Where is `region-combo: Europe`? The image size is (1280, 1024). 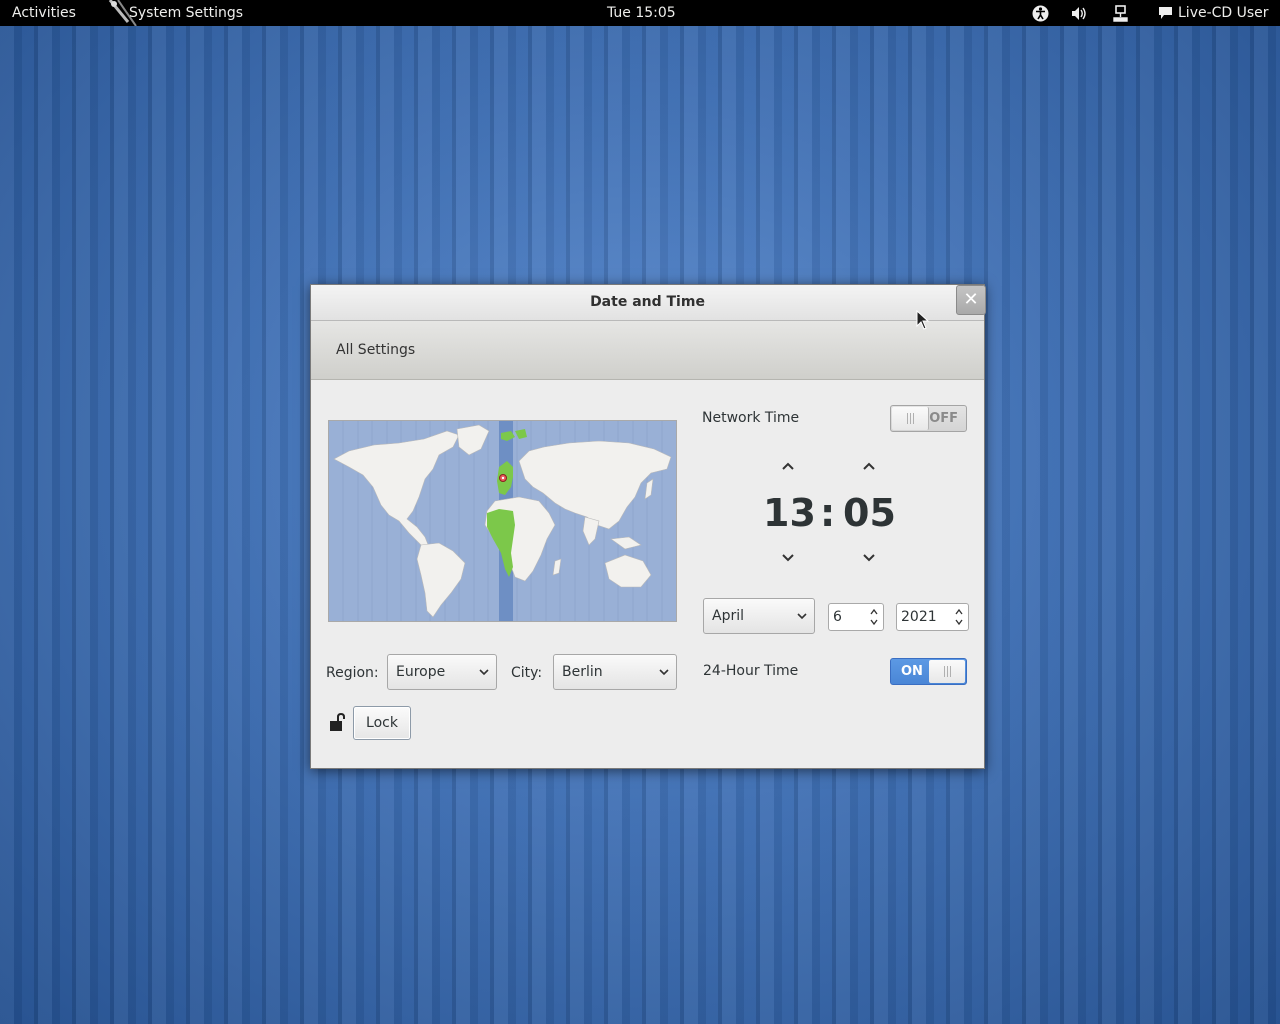 region-combo: Europe is located at coordinates (442, 672).